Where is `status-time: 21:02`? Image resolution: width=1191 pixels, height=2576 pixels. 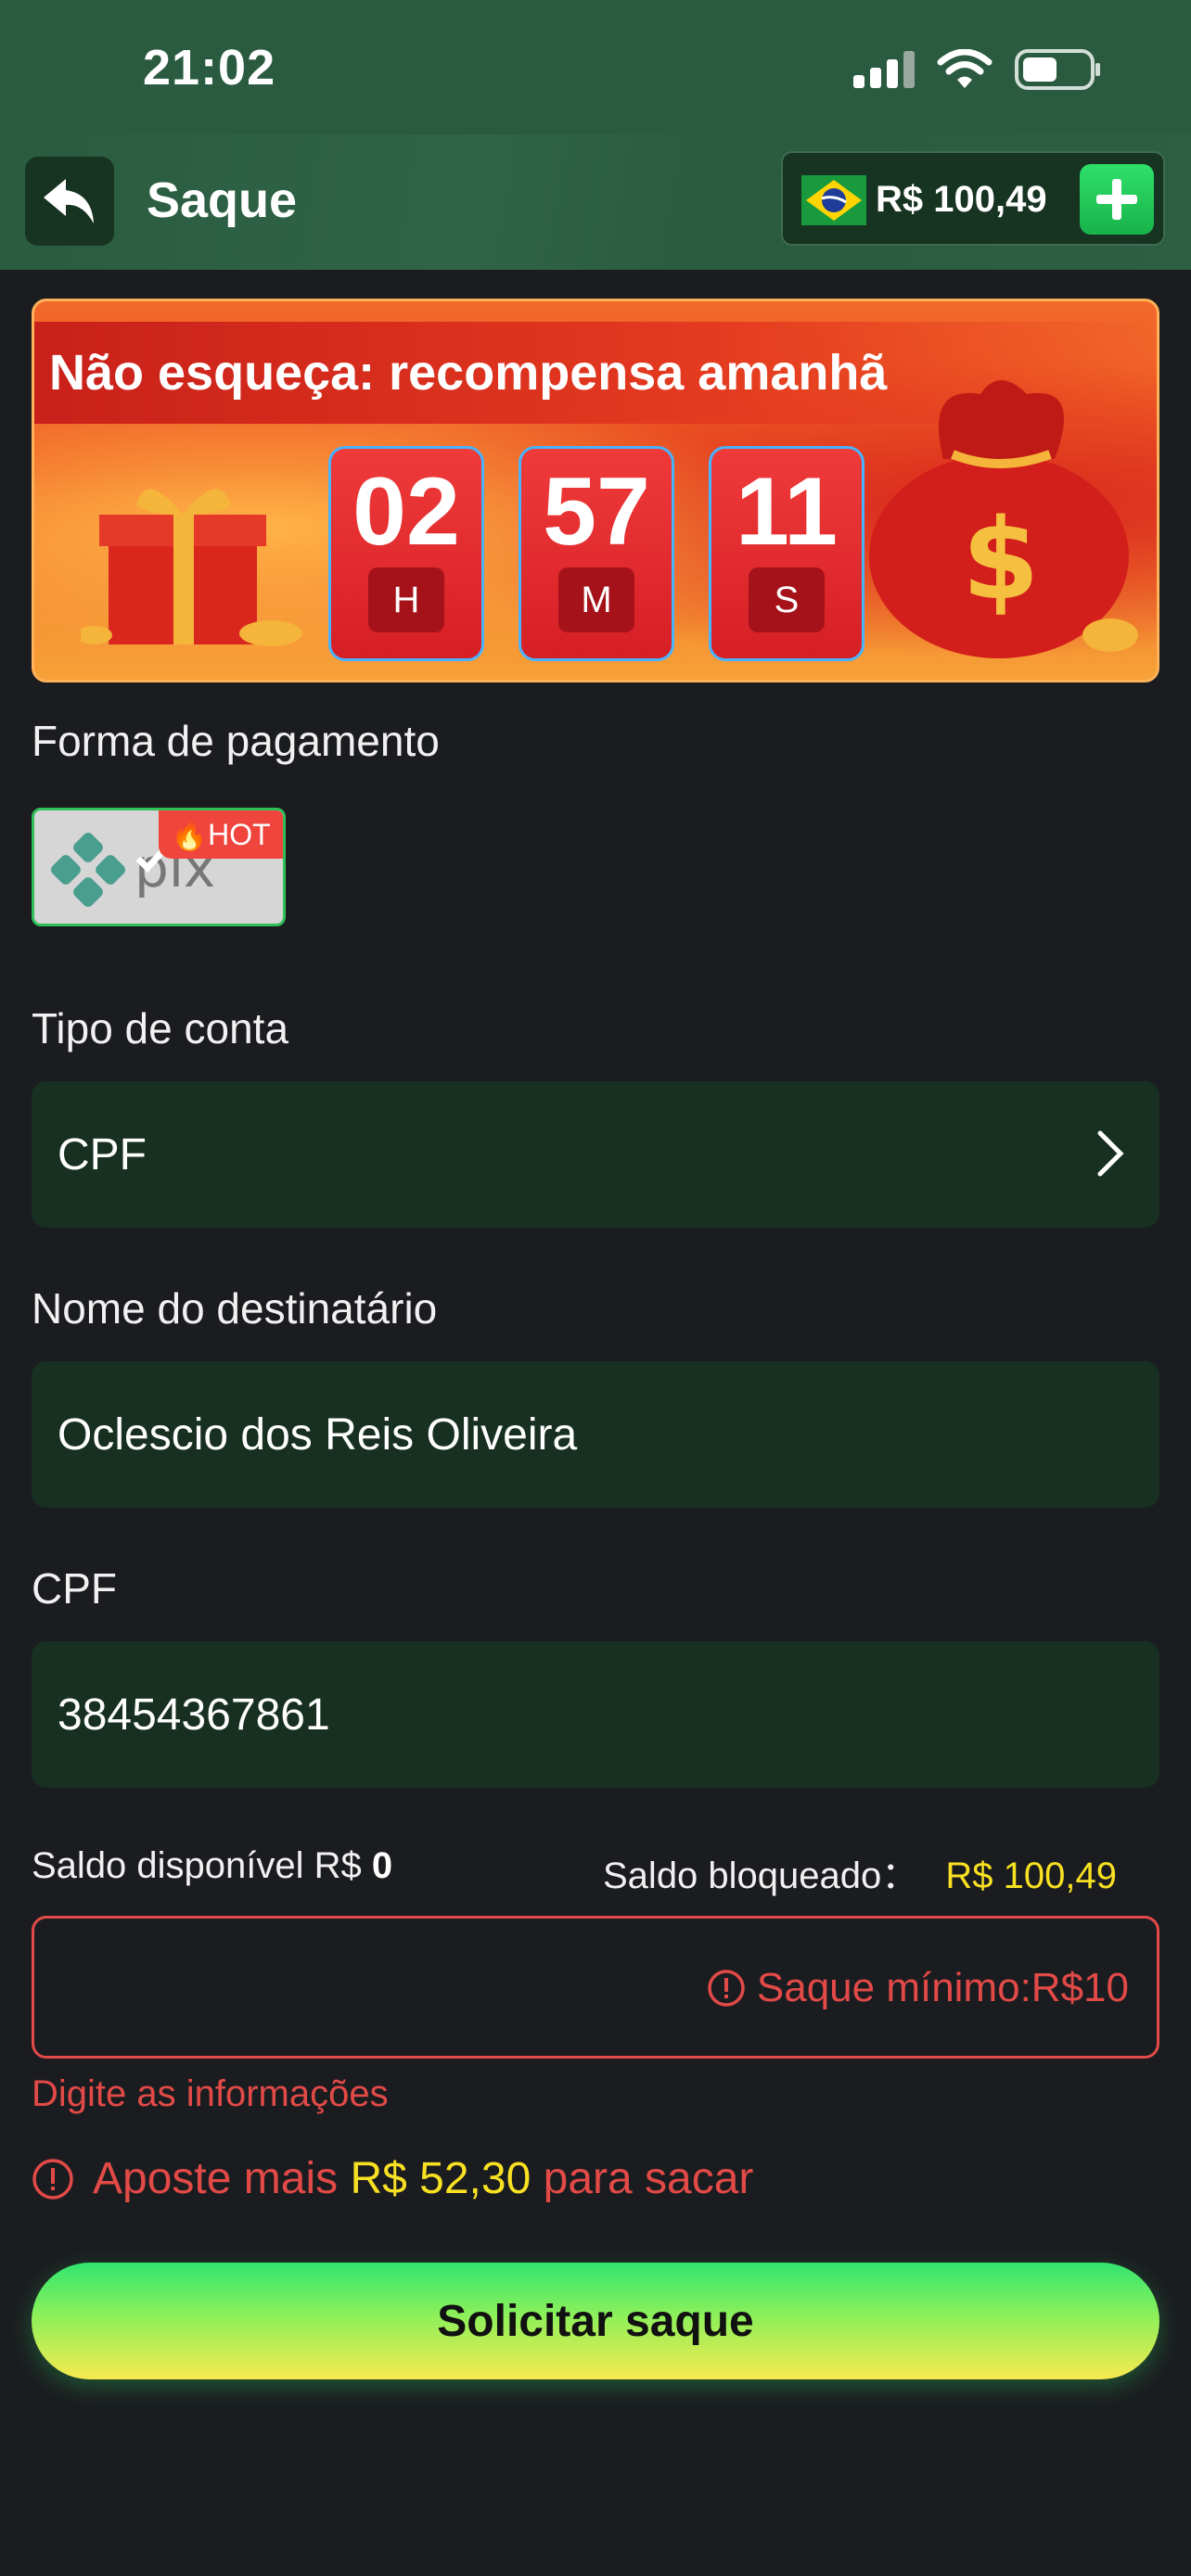 status-time: 21:02 is located at coordinates (209, 68).